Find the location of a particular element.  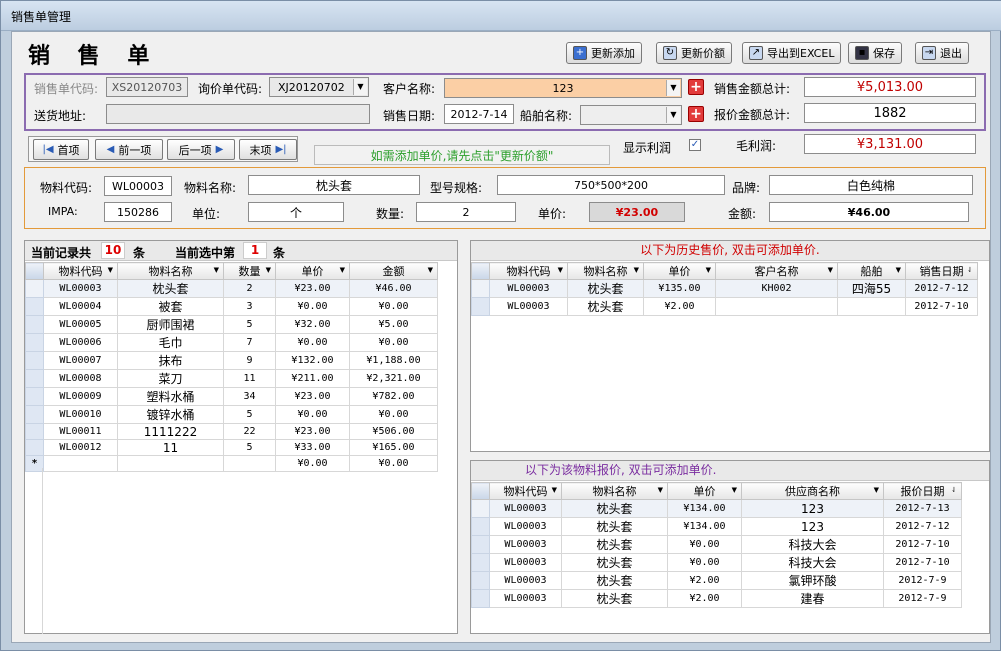

chevron-down-icon: ▼ is located at coordinates (360, 87).